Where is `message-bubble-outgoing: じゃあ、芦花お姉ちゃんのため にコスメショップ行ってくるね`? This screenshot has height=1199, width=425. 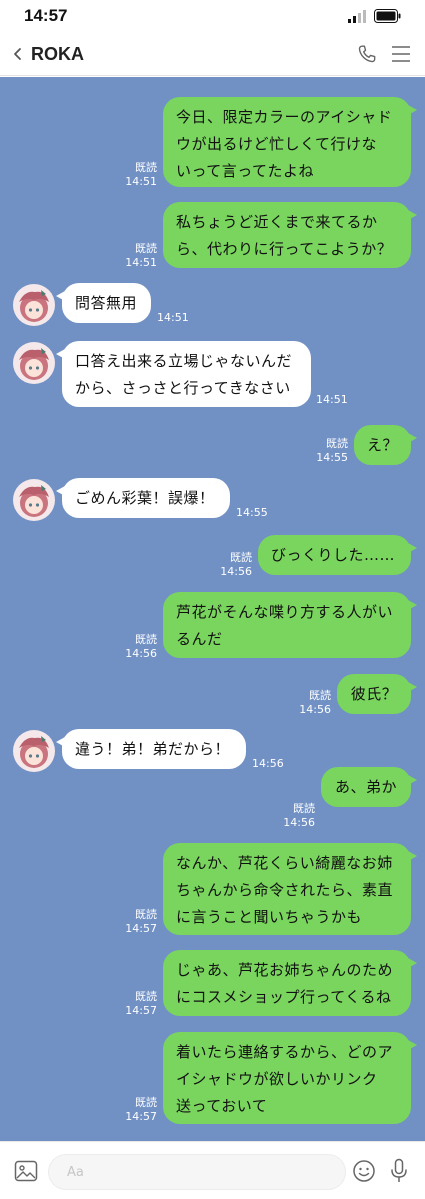
message-bubble-outgoing: じゃあ、芦花お姉ちゃんのため にコスメショップ行ってくるね is located at coordinates (290, 983).